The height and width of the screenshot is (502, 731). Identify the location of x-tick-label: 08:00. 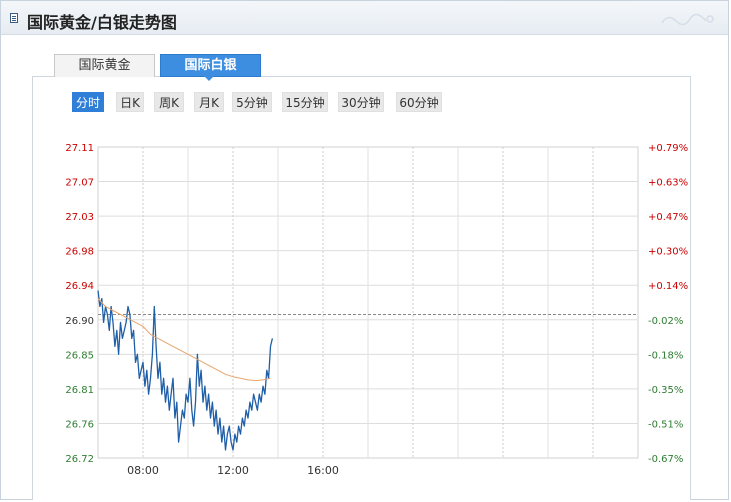
(143, 470).